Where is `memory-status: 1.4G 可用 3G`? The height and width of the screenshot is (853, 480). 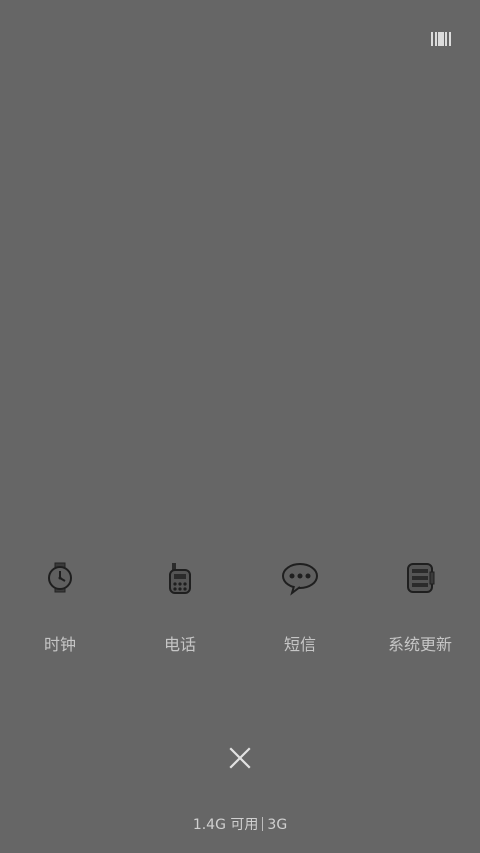 memory-status: 1.4G 可用 3G is located at coordinates (240, 825).